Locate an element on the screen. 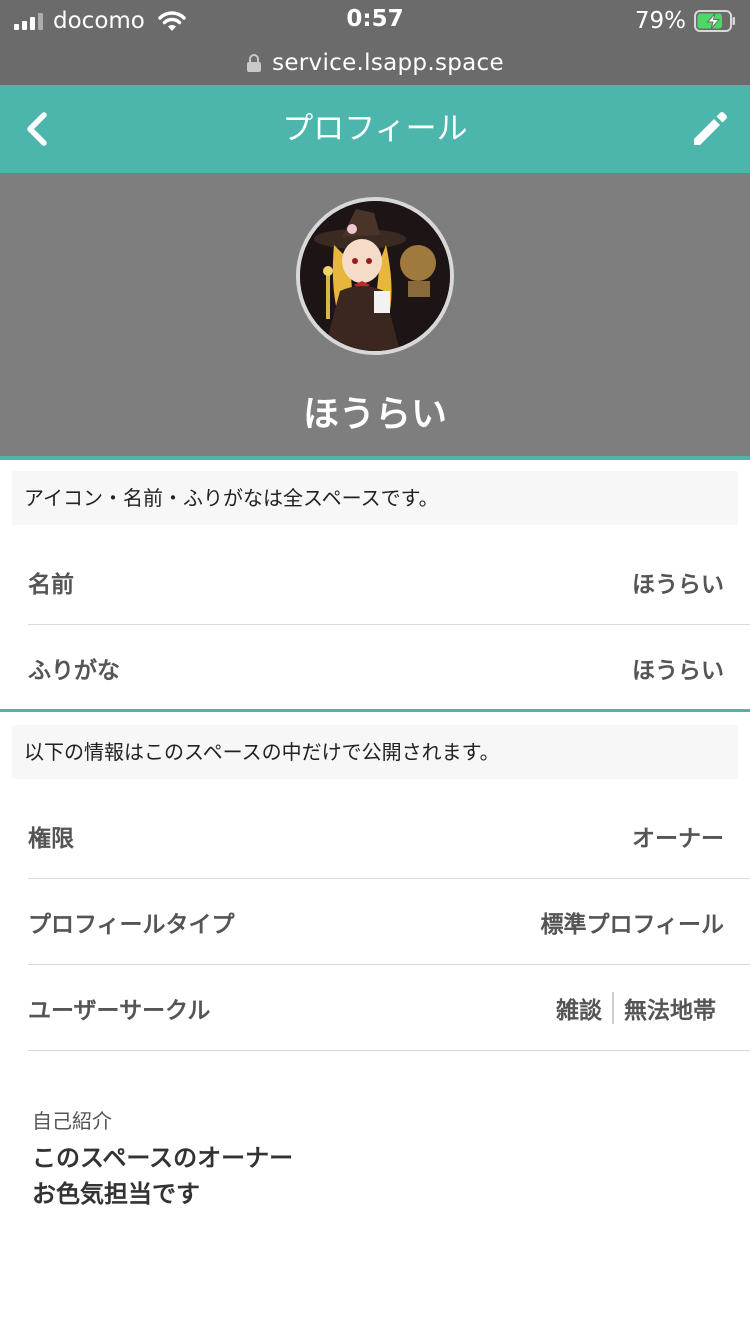 This screenshot has height=1334, width=750. page-title: プロフィール is located at coordinates (375, 129).